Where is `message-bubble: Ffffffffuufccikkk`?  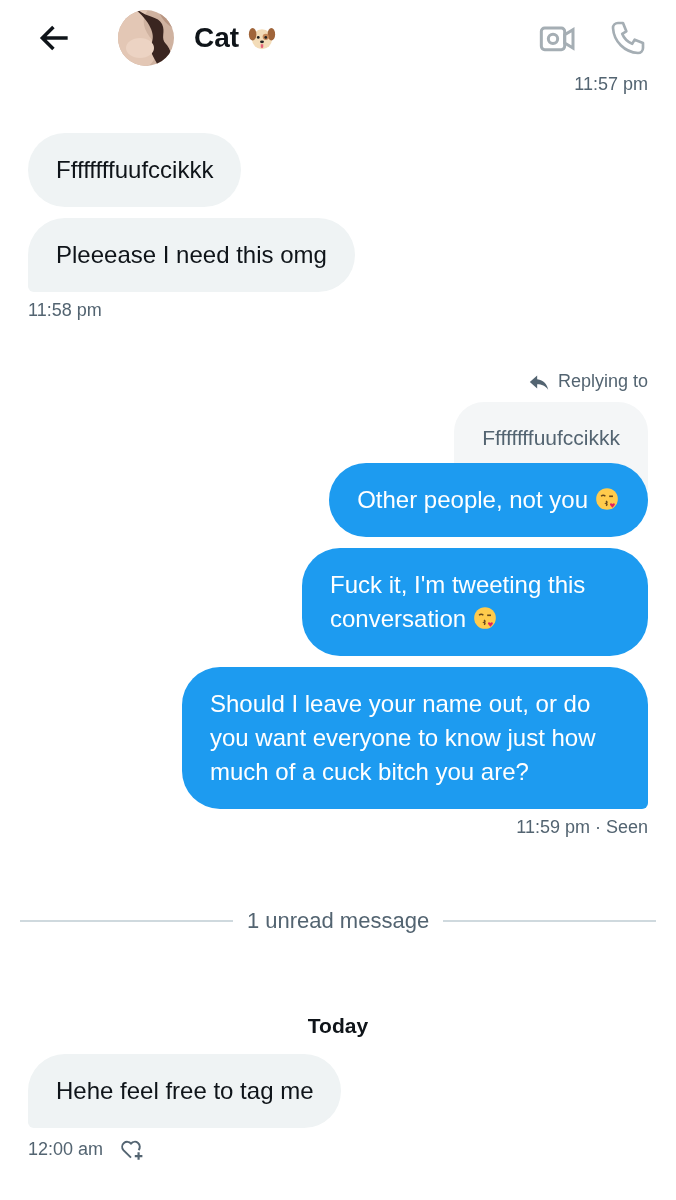 message-bubble: Ffffffffuufccikkk is located at coordinates (135, 170).